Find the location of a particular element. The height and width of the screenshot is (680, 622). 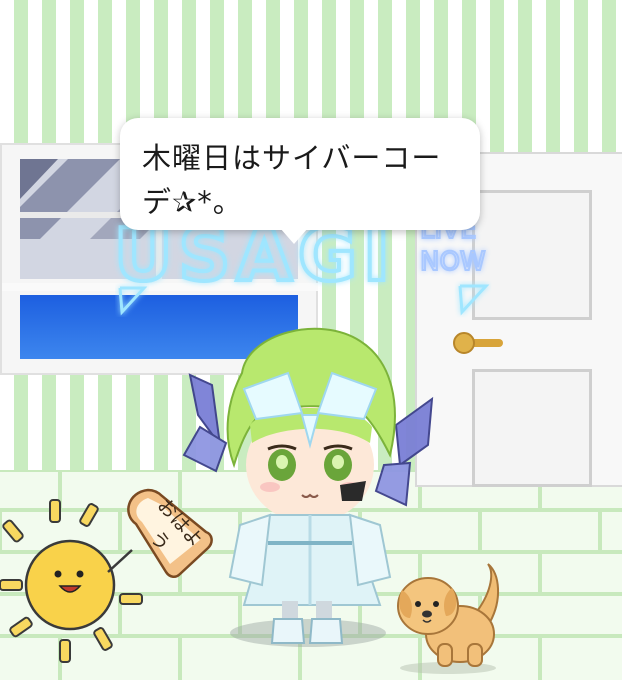

speech-bubble-tail is located at coordinates (294, 236).